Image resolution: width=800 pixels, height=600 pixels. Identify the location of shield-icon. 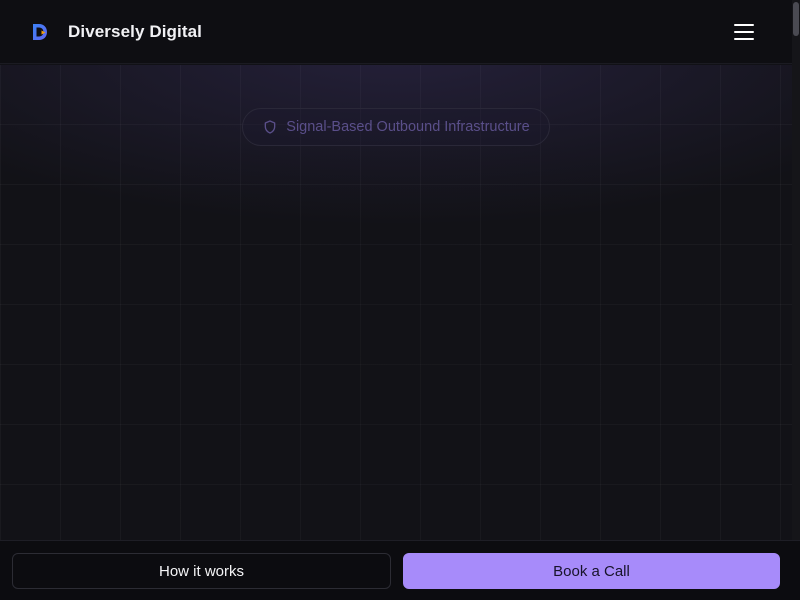
(270, 127).